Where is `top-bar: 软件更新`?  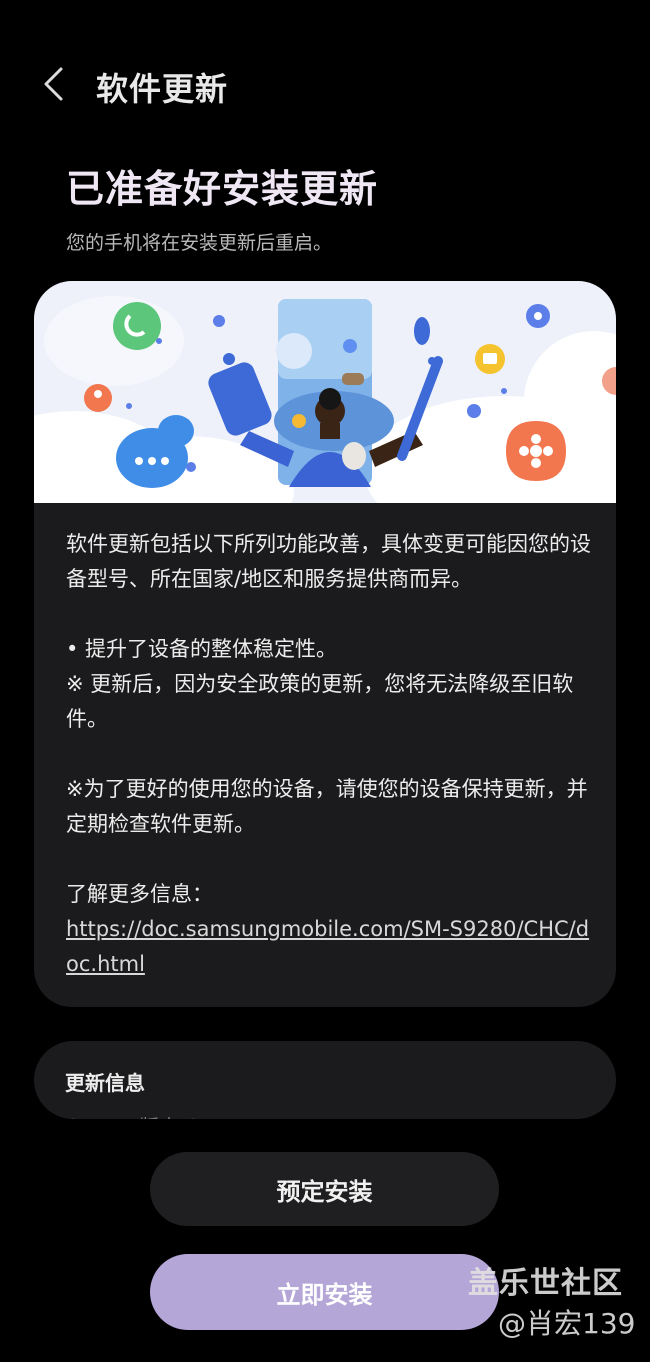 top-bar: 软件更新 is located at coordinates (325, 85).